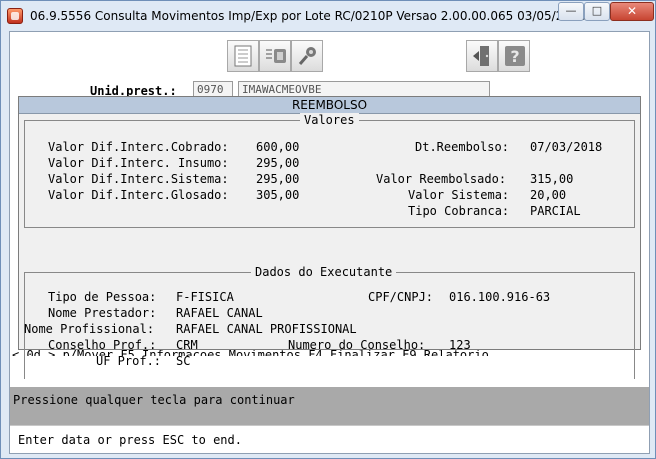 The image size is (656, 459). I want to click on numero-conselho-label: Numero do Conselho:, so click(357, 345).